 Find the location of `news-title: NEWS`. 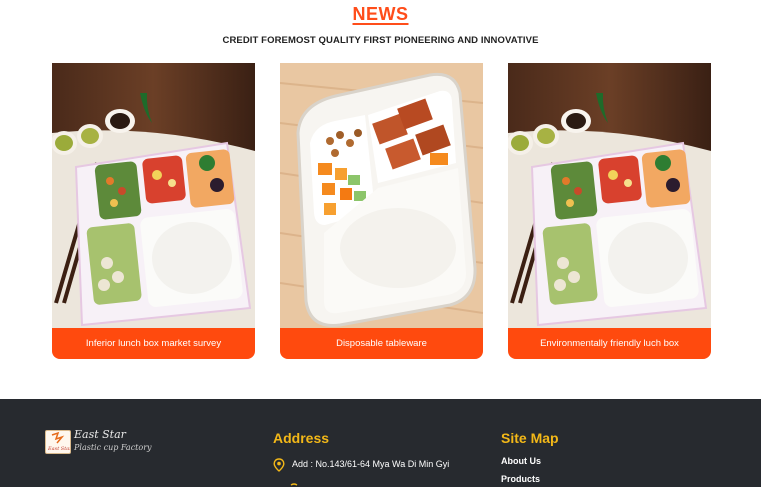

news-title: NEWS is located at coordinates (380, 14).